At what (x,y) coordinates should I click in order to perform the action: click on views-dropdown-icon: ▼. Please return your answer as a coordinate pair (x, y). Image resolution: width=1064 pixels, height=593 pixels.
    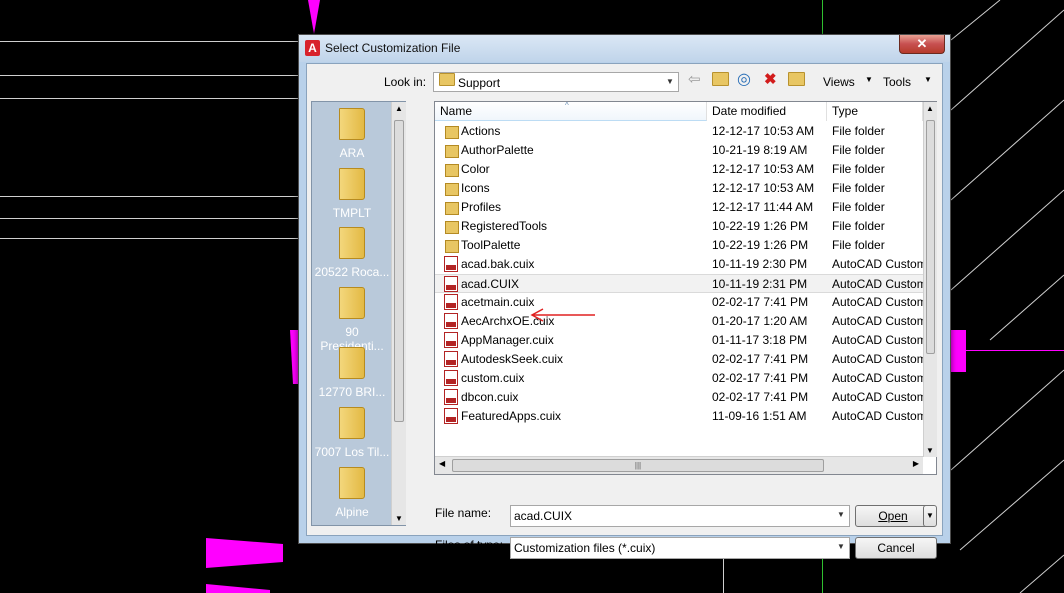
    Looking at the image, I should click on (869, 79).